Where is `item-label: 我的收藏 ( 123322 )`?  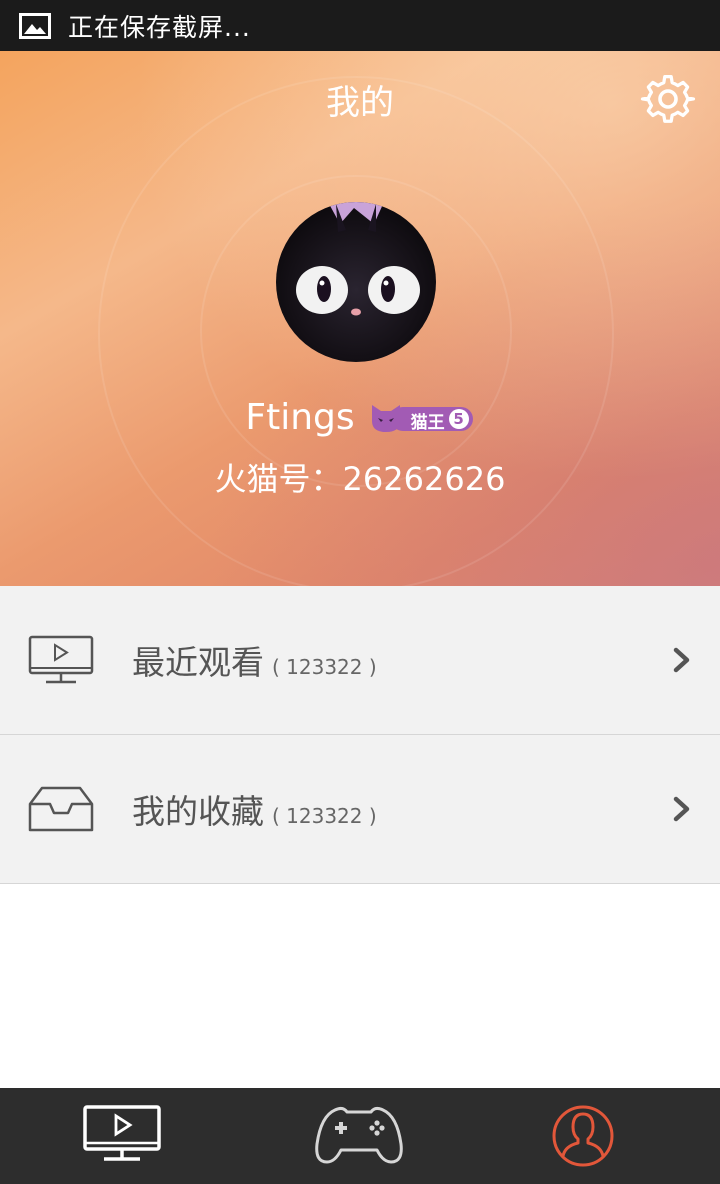
item-label: 我的收藏 ( 123322 ) is located at coordinates (254, 809).